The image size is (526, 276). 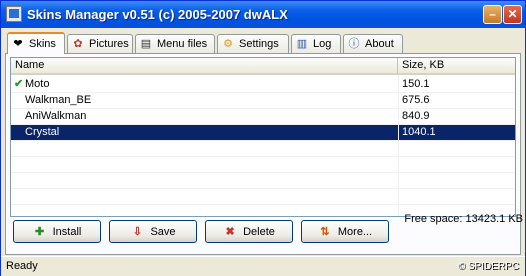 What do you see at coordinates (263, 132) in the screenshot?
I see `list-item-selected: Crystal 1040.1` at bounding box center [263, 132].